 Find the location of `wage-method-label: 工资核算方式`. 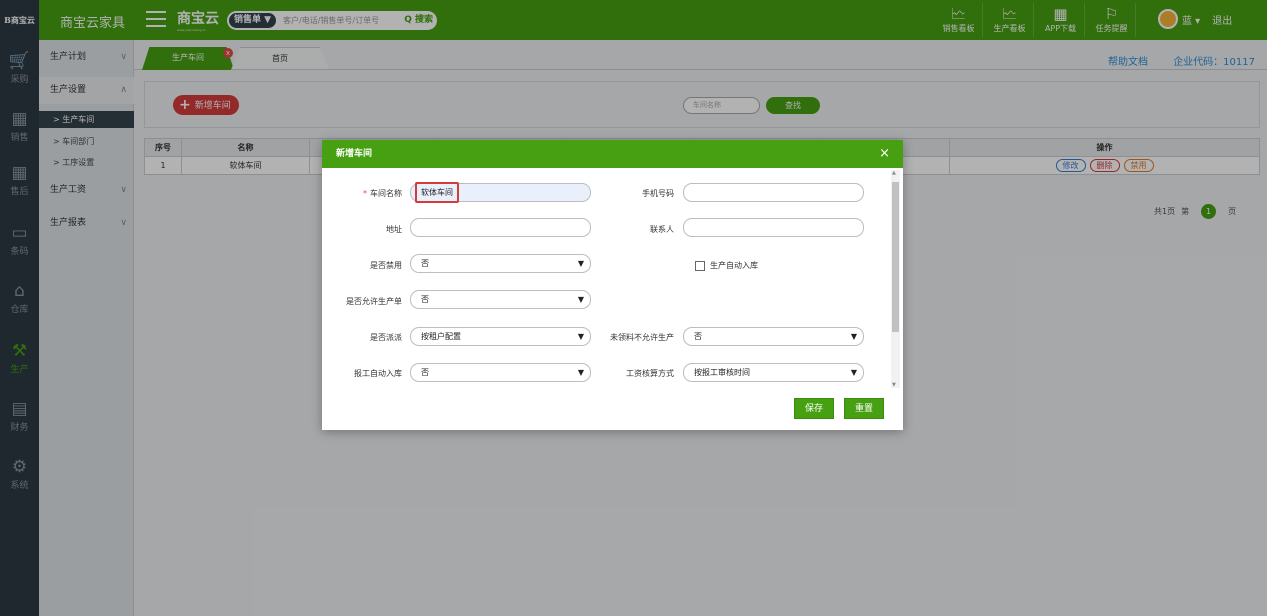

wage-method-label: 工资核算方式 is located at coordinates (650, 373).